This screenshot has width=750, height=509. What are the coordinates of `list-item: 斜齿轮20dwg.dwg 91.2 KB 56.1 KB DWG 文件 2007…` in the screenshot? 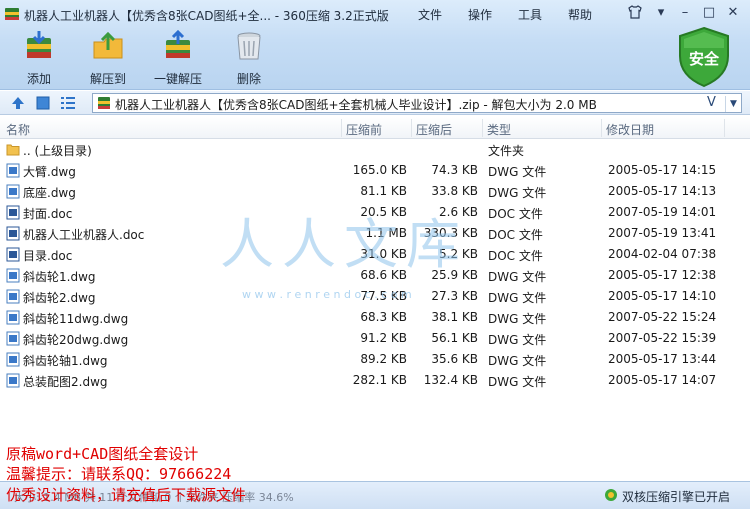 It's located at (375, 338).